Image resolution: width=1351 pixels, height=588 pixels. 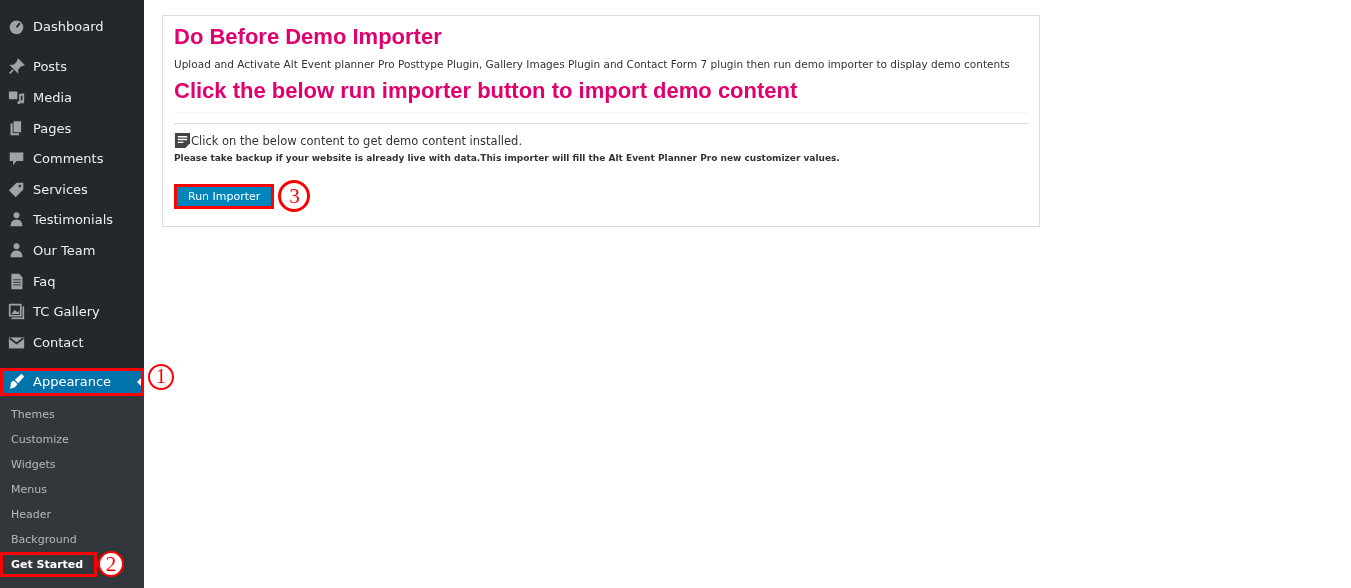 What do you see at coordinates (72, 26) in the screenshot?
I see `sidebar-item: Dashboard` at bounding box center [72, 26].